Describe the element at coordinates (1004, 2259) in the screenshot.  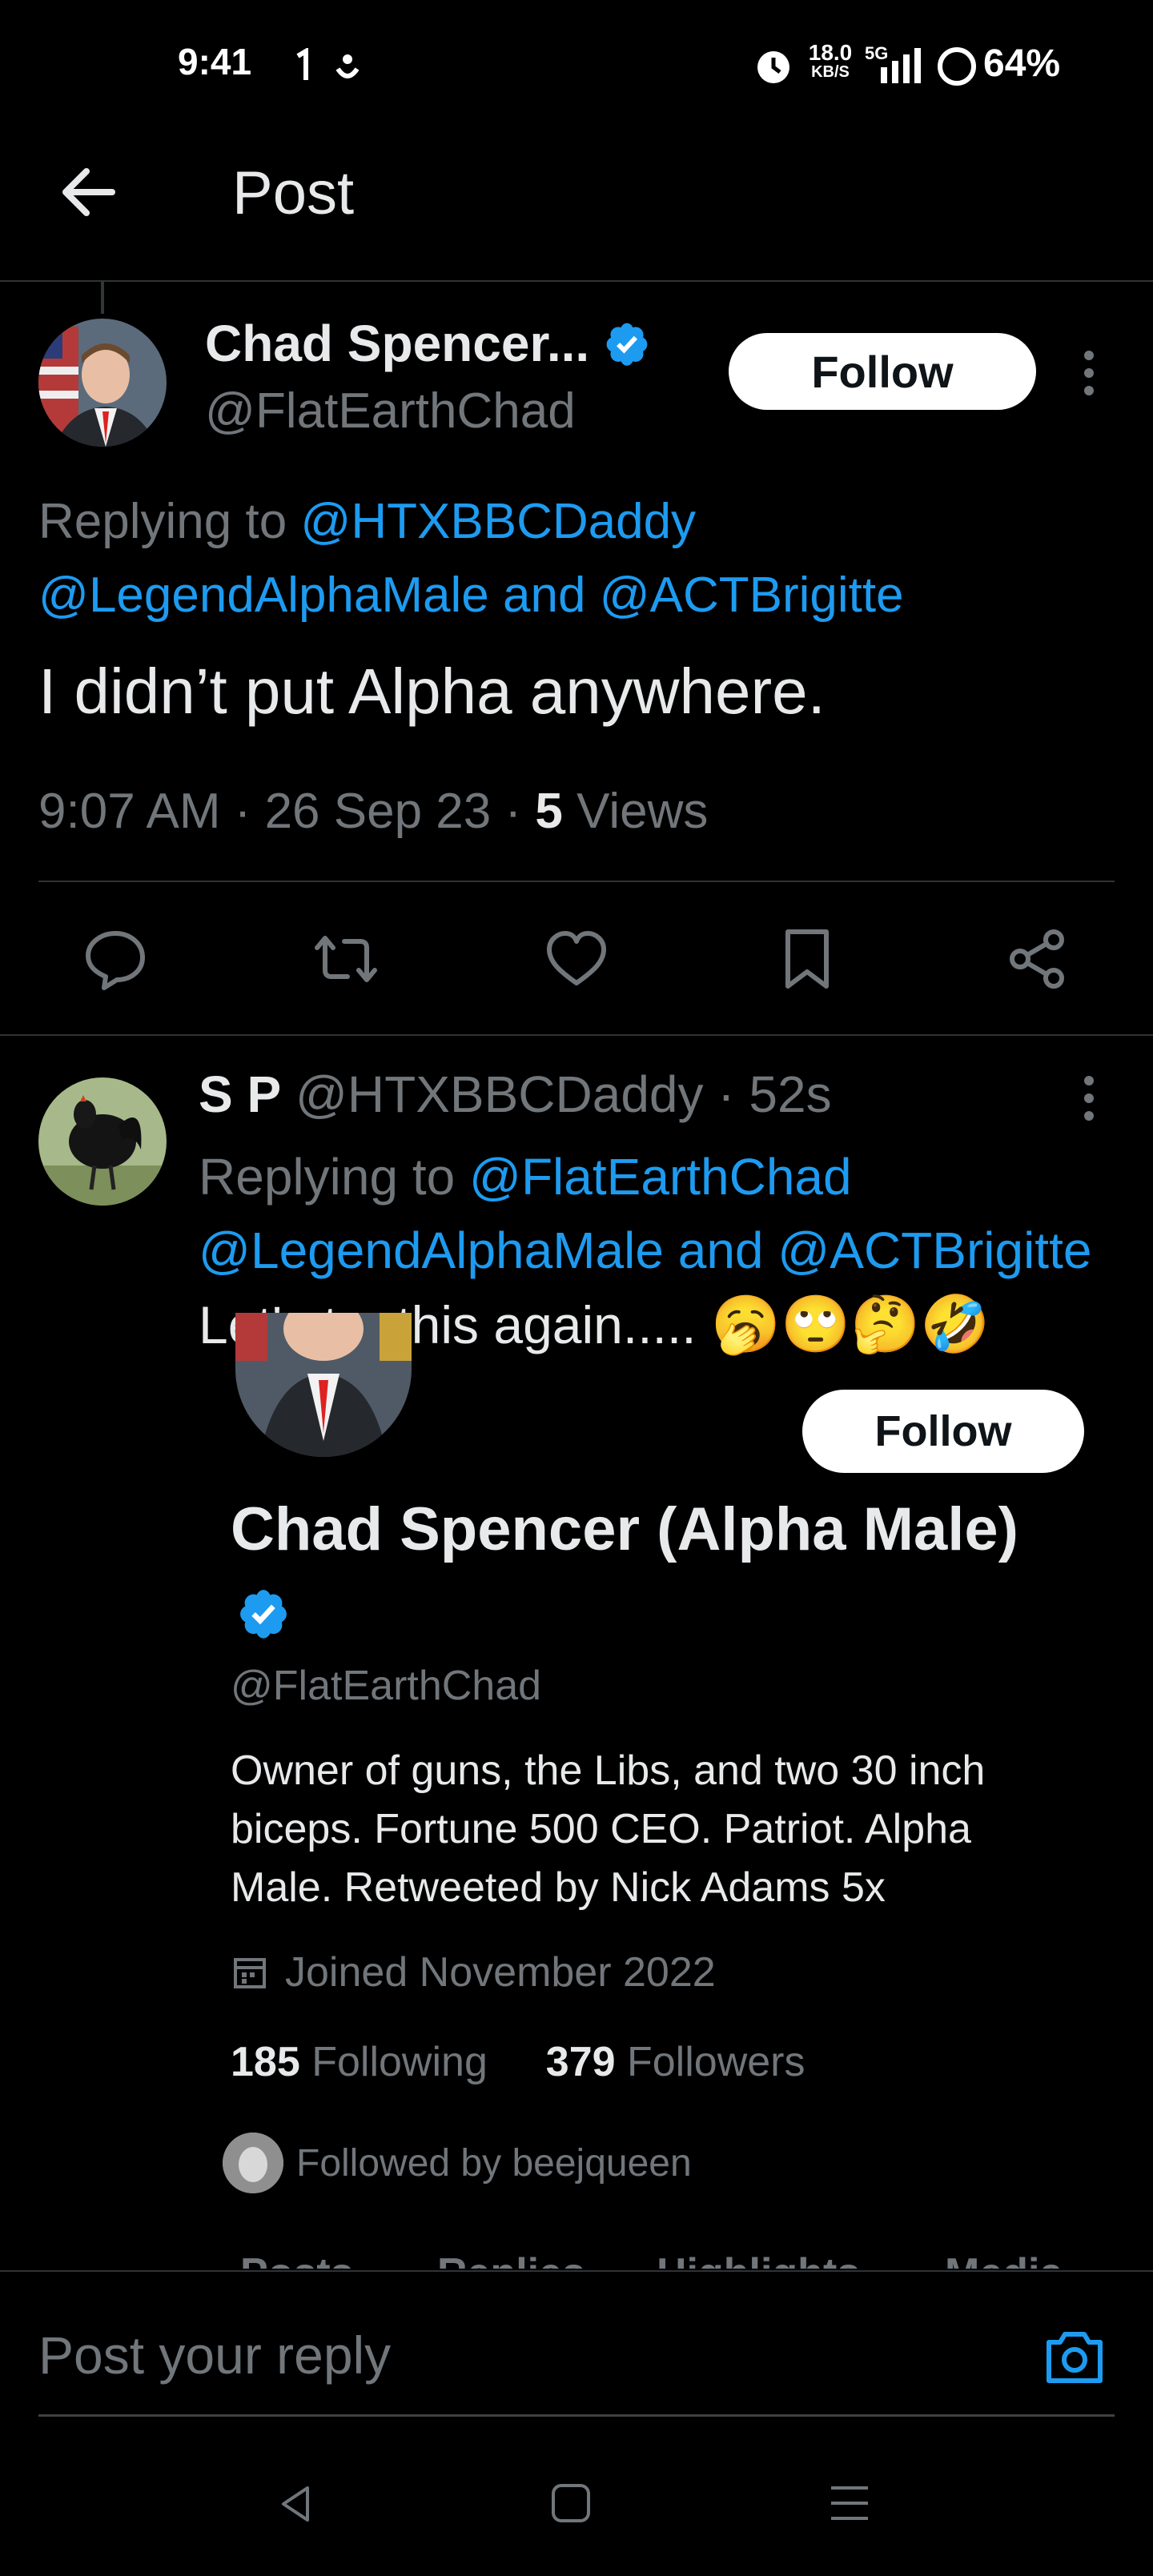
I see `embedded-tab: Media` at that location.